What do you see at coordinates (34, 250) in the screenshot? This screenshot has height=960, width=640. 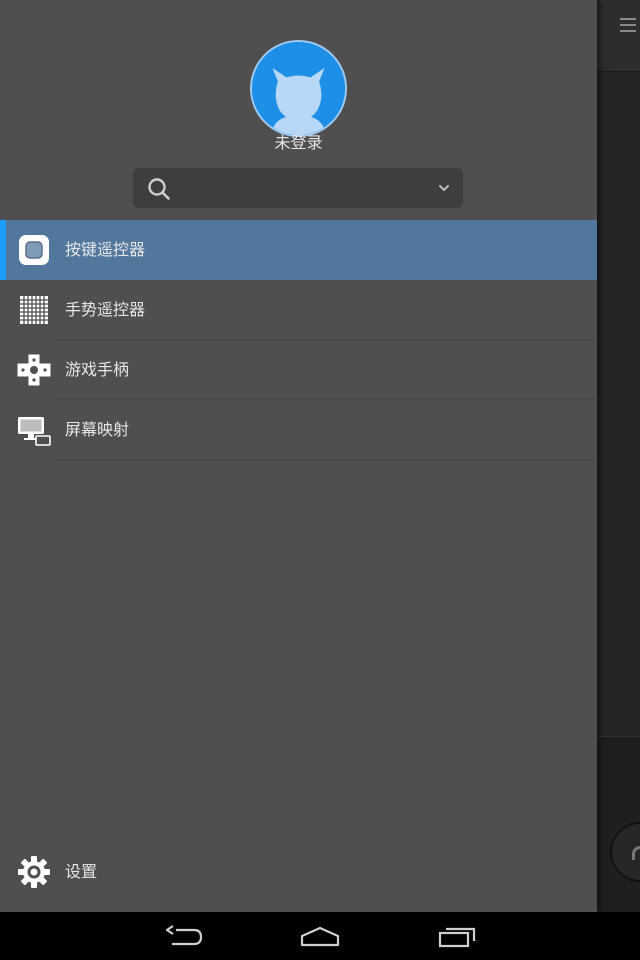 I see `keypad-remote-icon` at bounding box center [34, 250].